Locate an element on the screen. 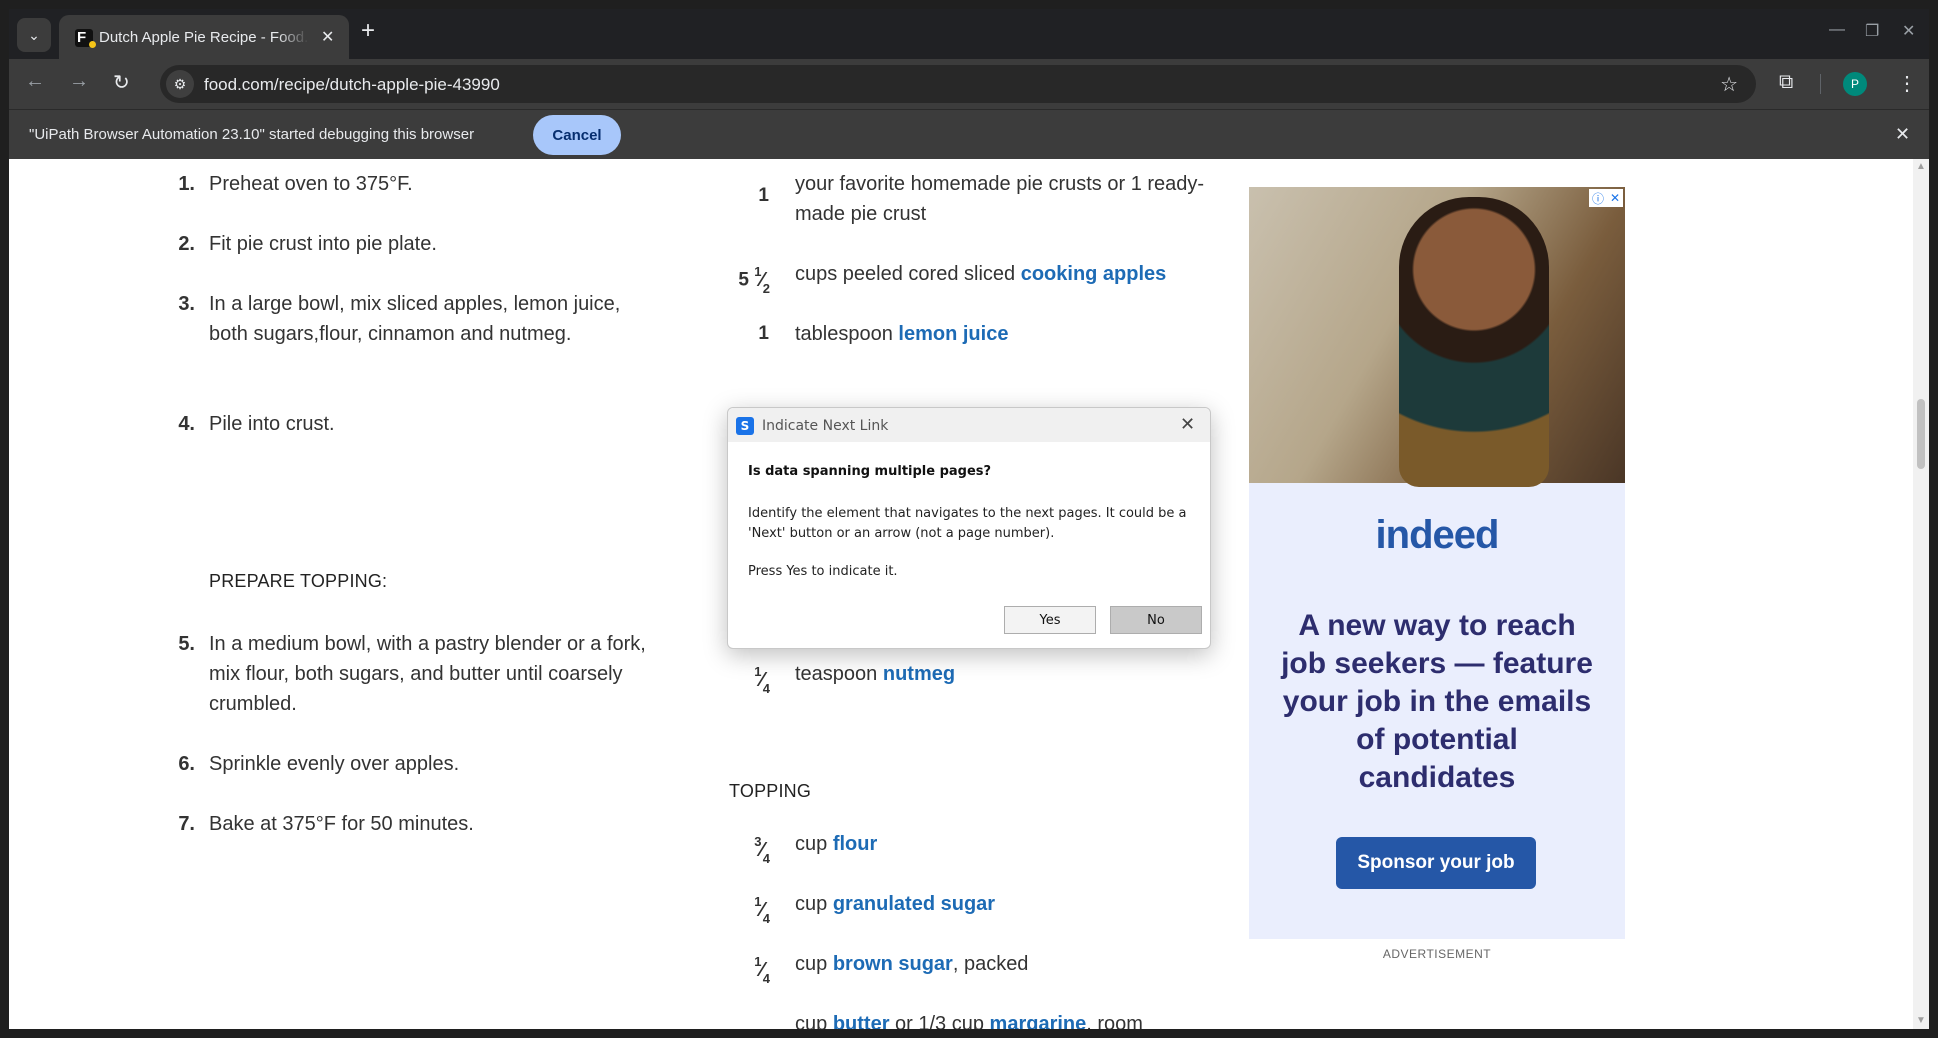 The width and height of the screenshot is (1938, 1038). forward-icon: → is located at coordinates (79, 81).